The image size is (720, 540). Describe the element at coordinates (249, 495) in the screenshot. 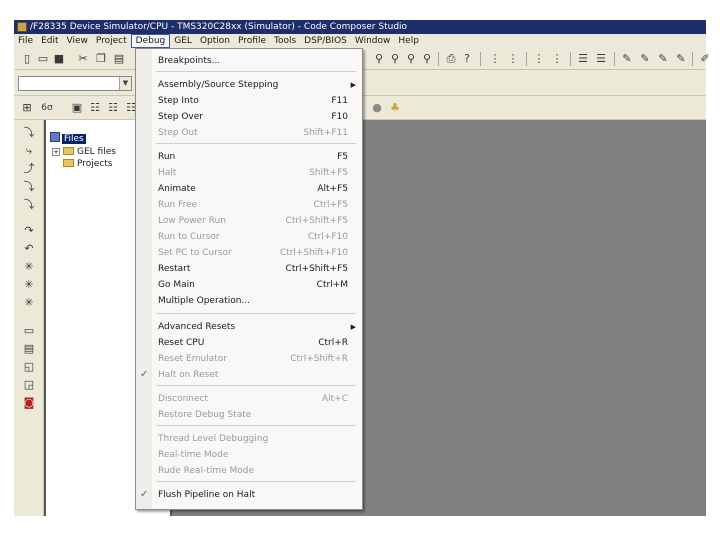

I see `menu-item-flush-pipeline-on-halt: ✓ Flush Pipeline on Halt` at that location.